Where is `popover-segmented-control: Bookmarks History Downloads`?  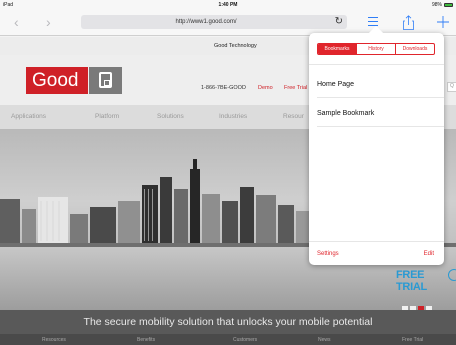
popover-segmented-control: Bookmarks History Downloads is located at coordinates (376, 49).